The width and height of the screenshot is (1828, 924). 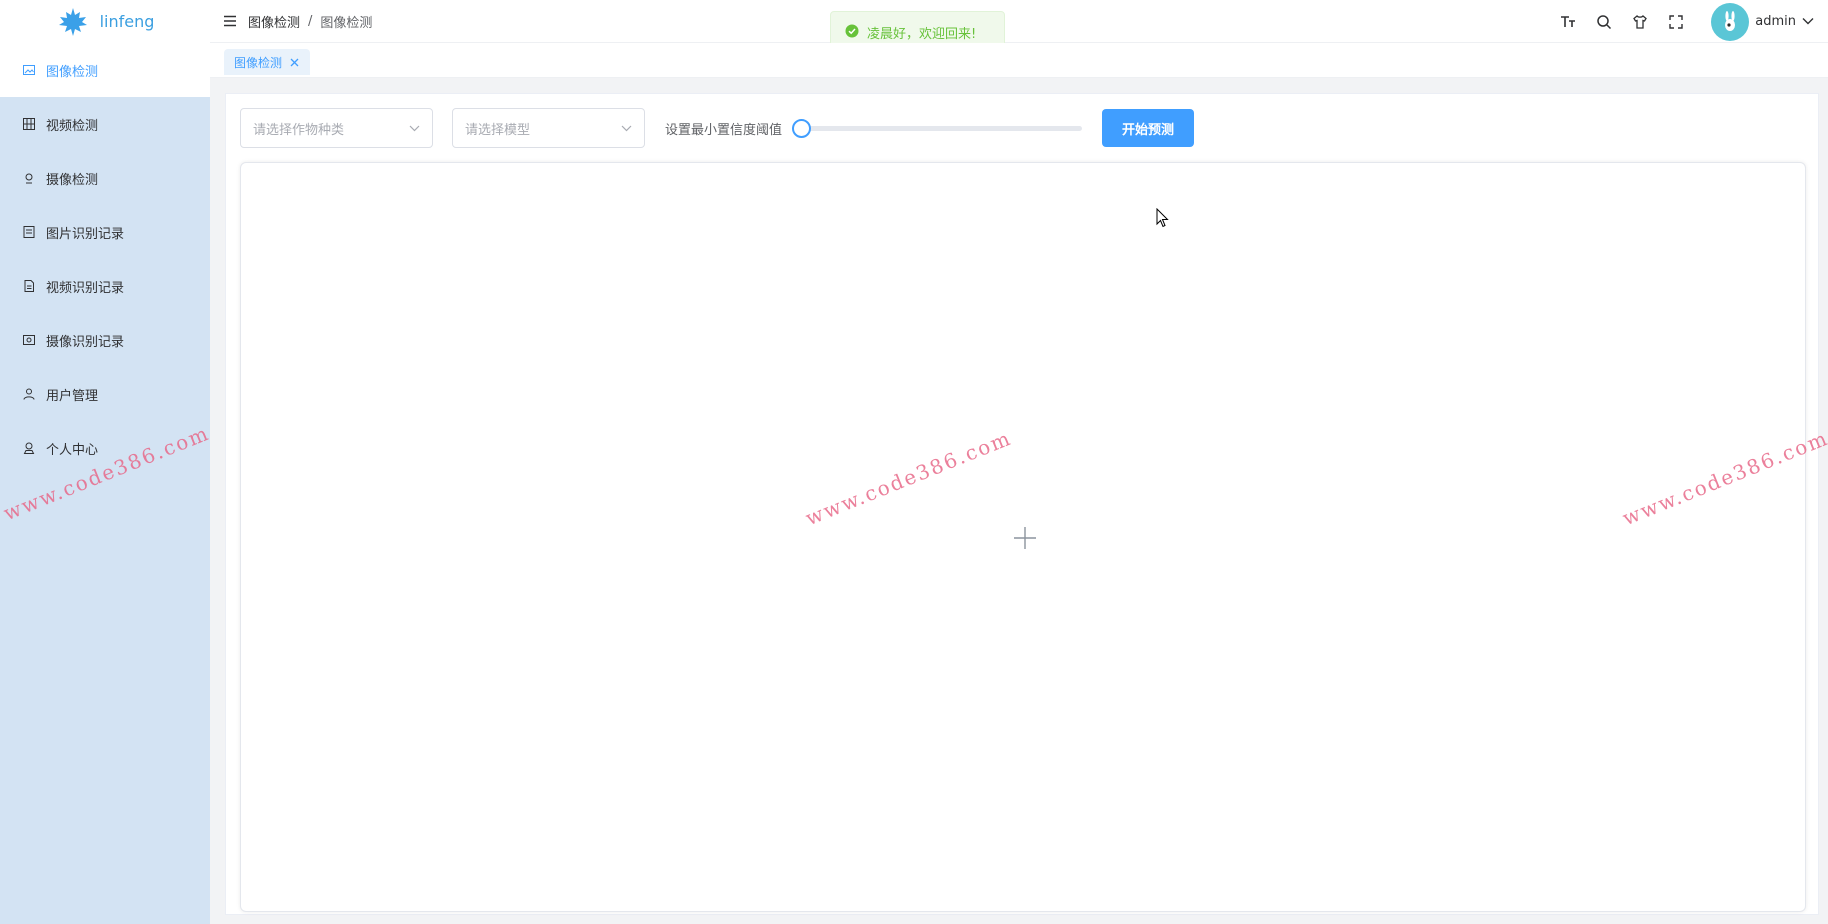 I want to click on plus-icon, so click(x=1025, y=538).